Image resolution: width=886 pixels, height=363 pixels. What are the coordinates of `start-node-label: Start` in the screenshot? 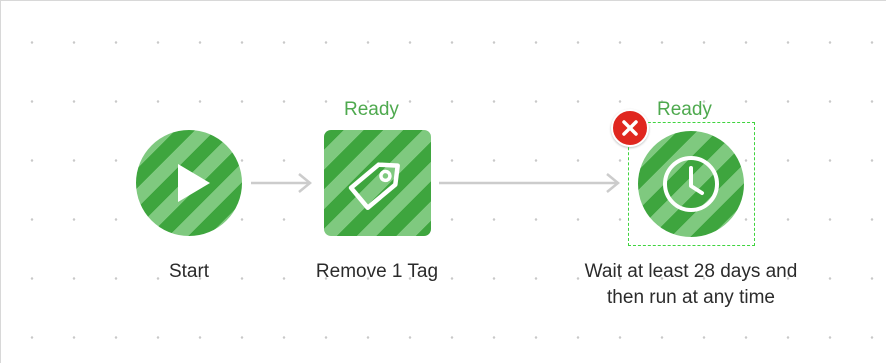 It's located at (189, 271).